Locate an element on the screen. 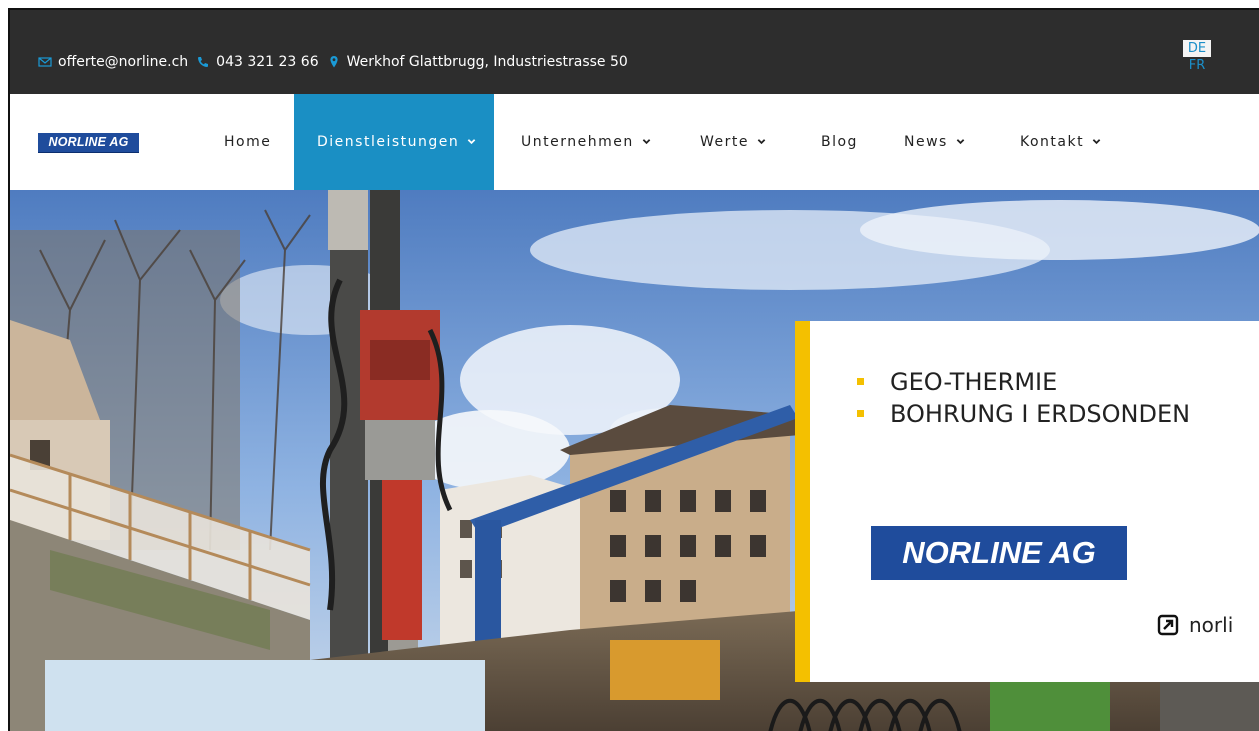 The image size is (1259, 731). nav-item-werte: Werte is located at coordinates (733, 142).